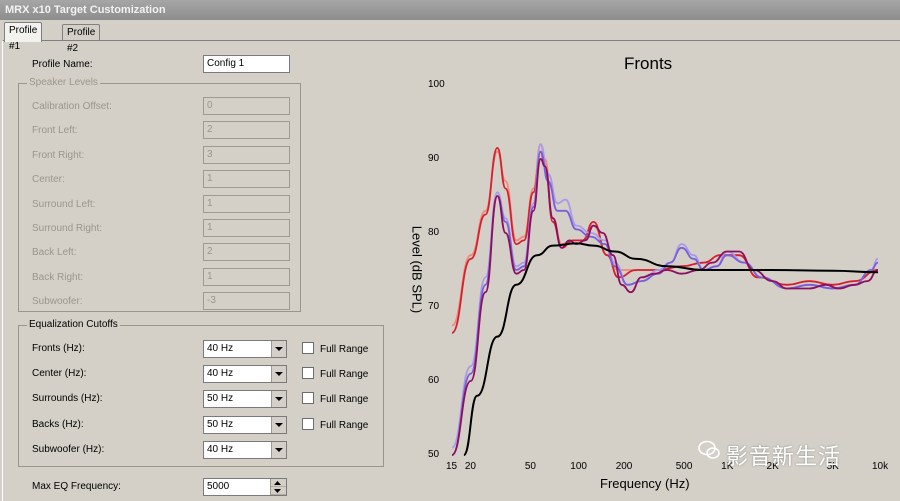 The image size is (900, 501). I want to click on speaker-level-input: -3, so click(246, 301).